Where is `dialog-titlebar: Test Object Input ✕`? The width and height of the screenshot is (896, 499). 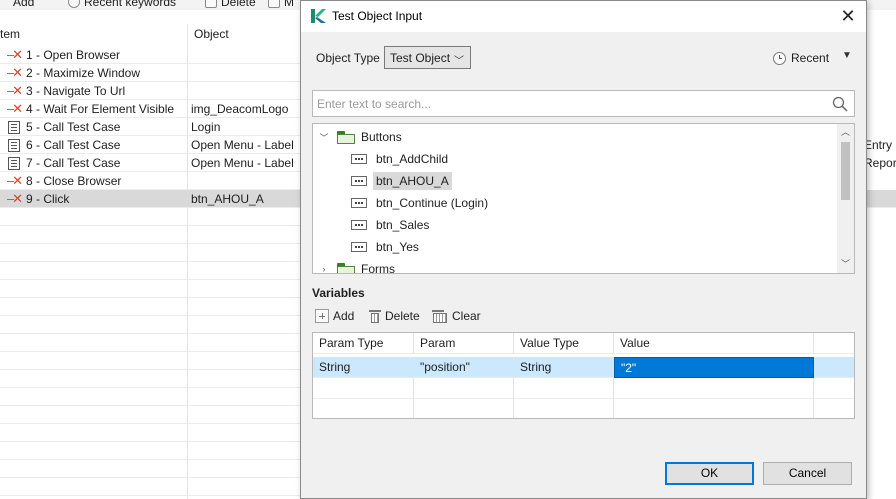
dialog-titlebar: Test Object Input ✕ is located at coordinates (583, 16).